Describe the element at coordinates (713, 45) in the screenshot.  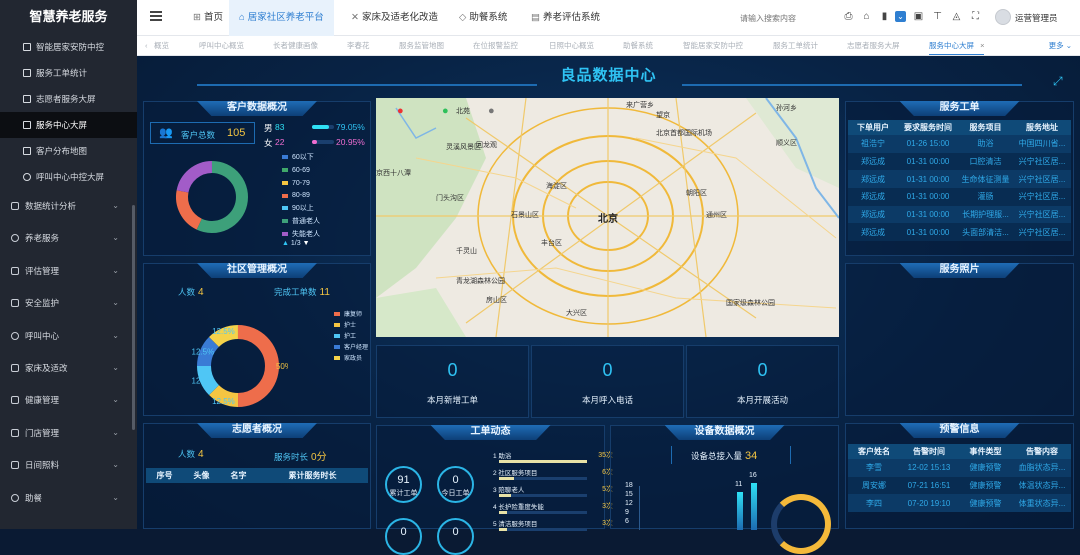
I see `tab-smart-security: 智能居家安防中控` at that location.